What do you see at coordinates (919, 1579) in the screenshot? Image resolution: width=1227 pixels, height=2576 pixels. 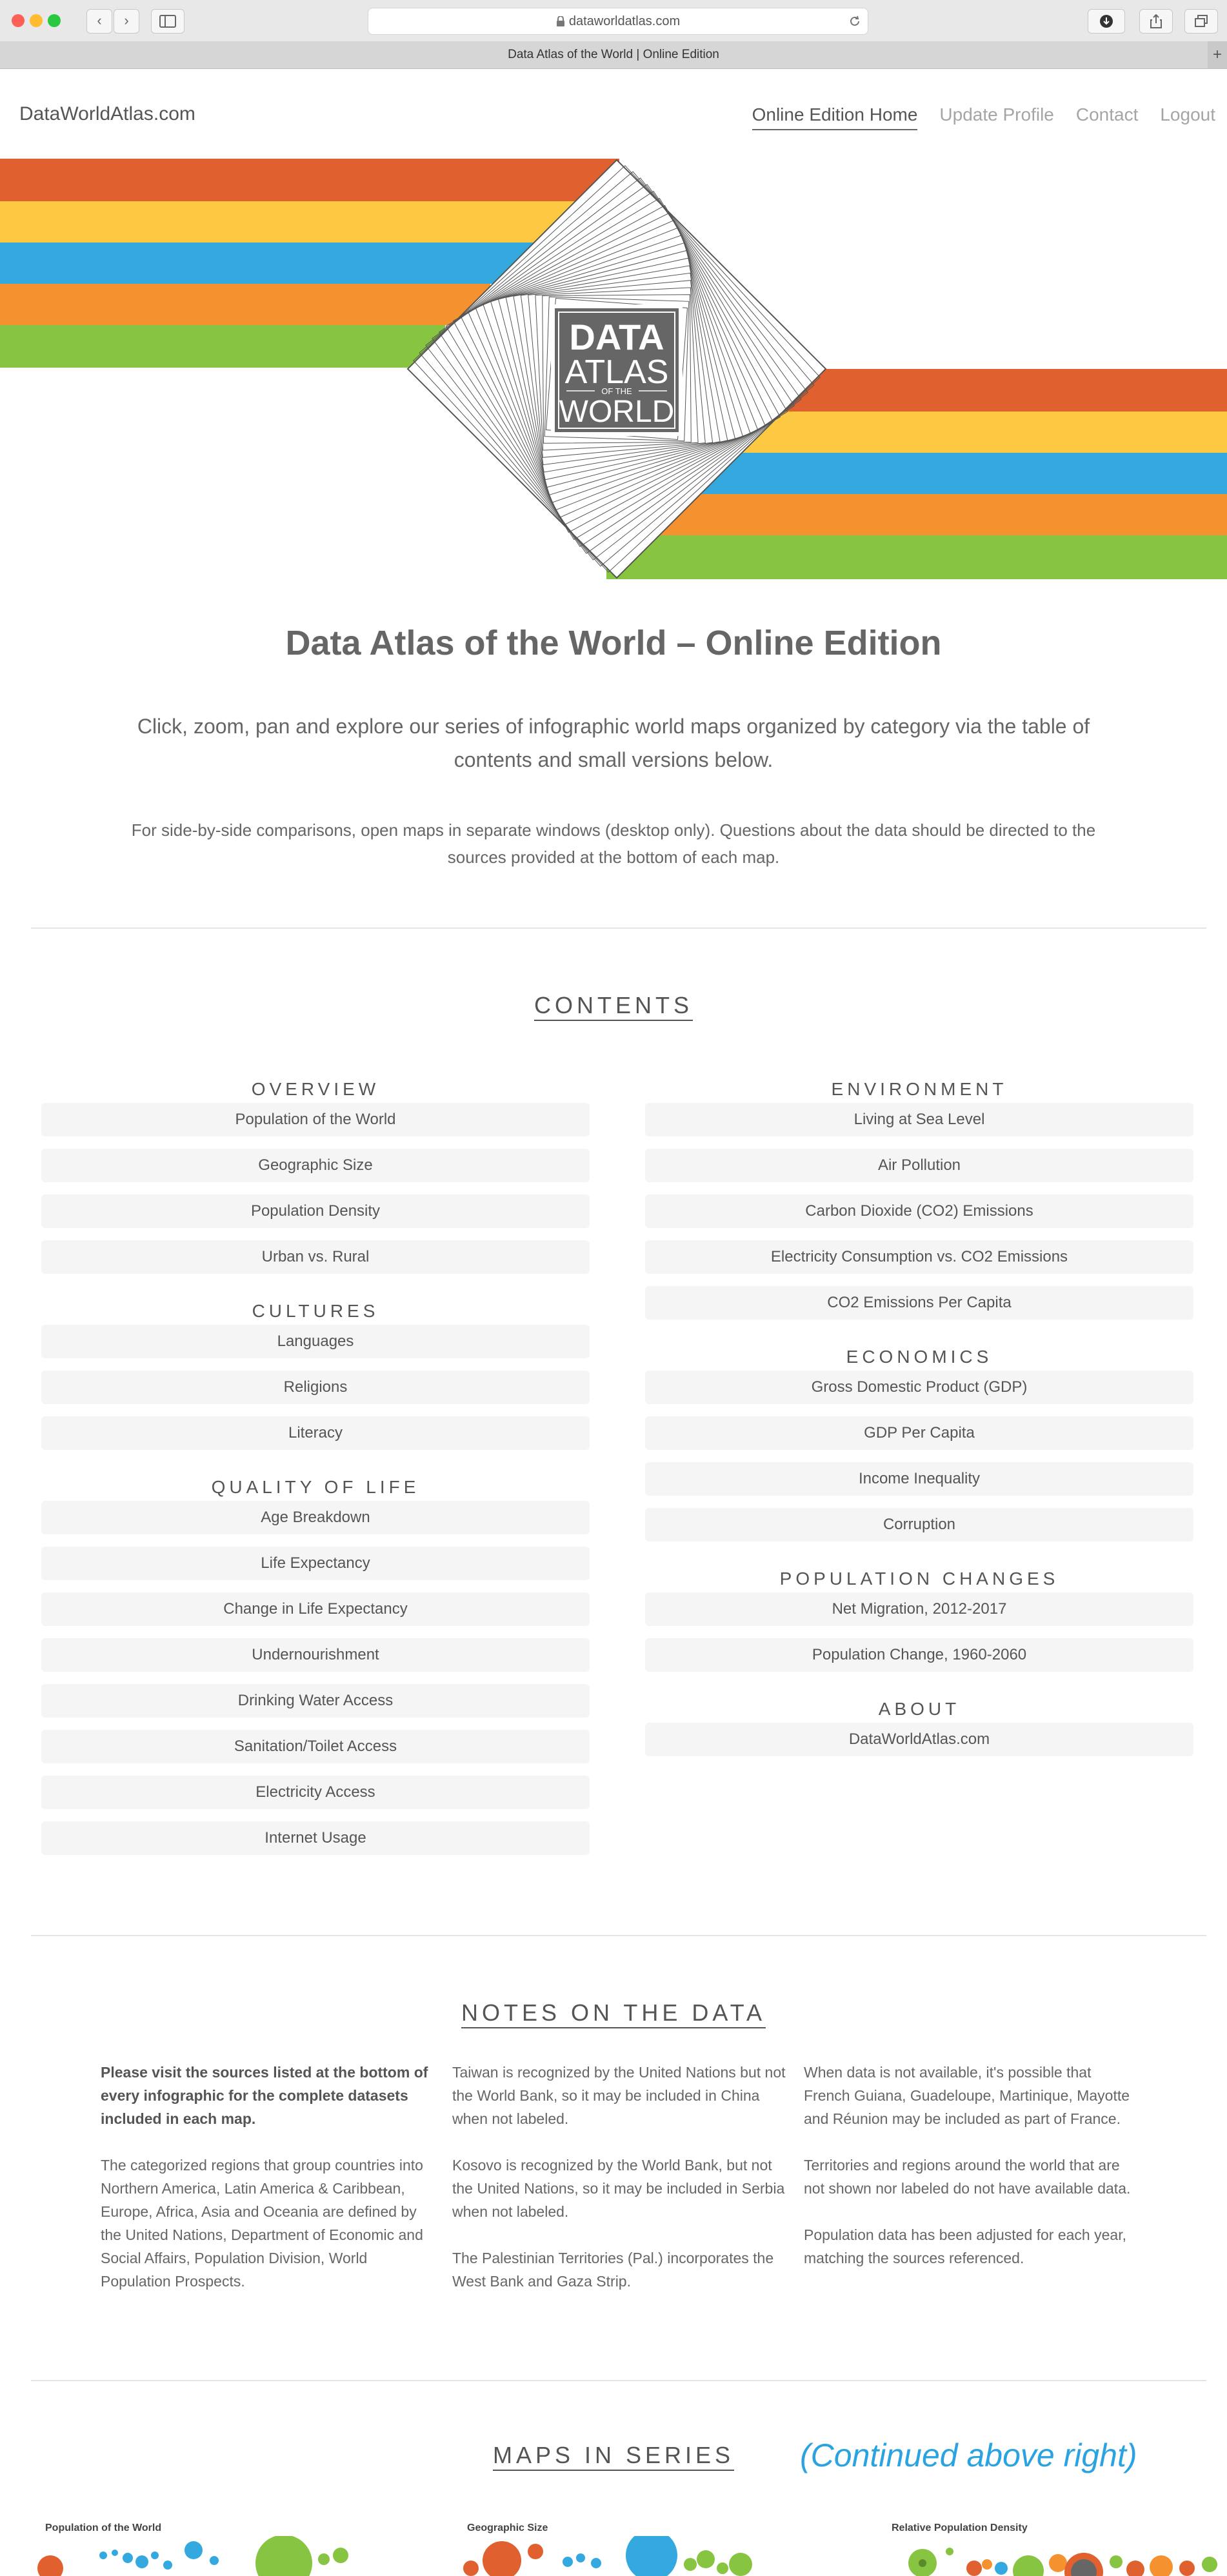 I see `category-population-changes: POPULATION CHANGES` at bounding box center [919, 1579].